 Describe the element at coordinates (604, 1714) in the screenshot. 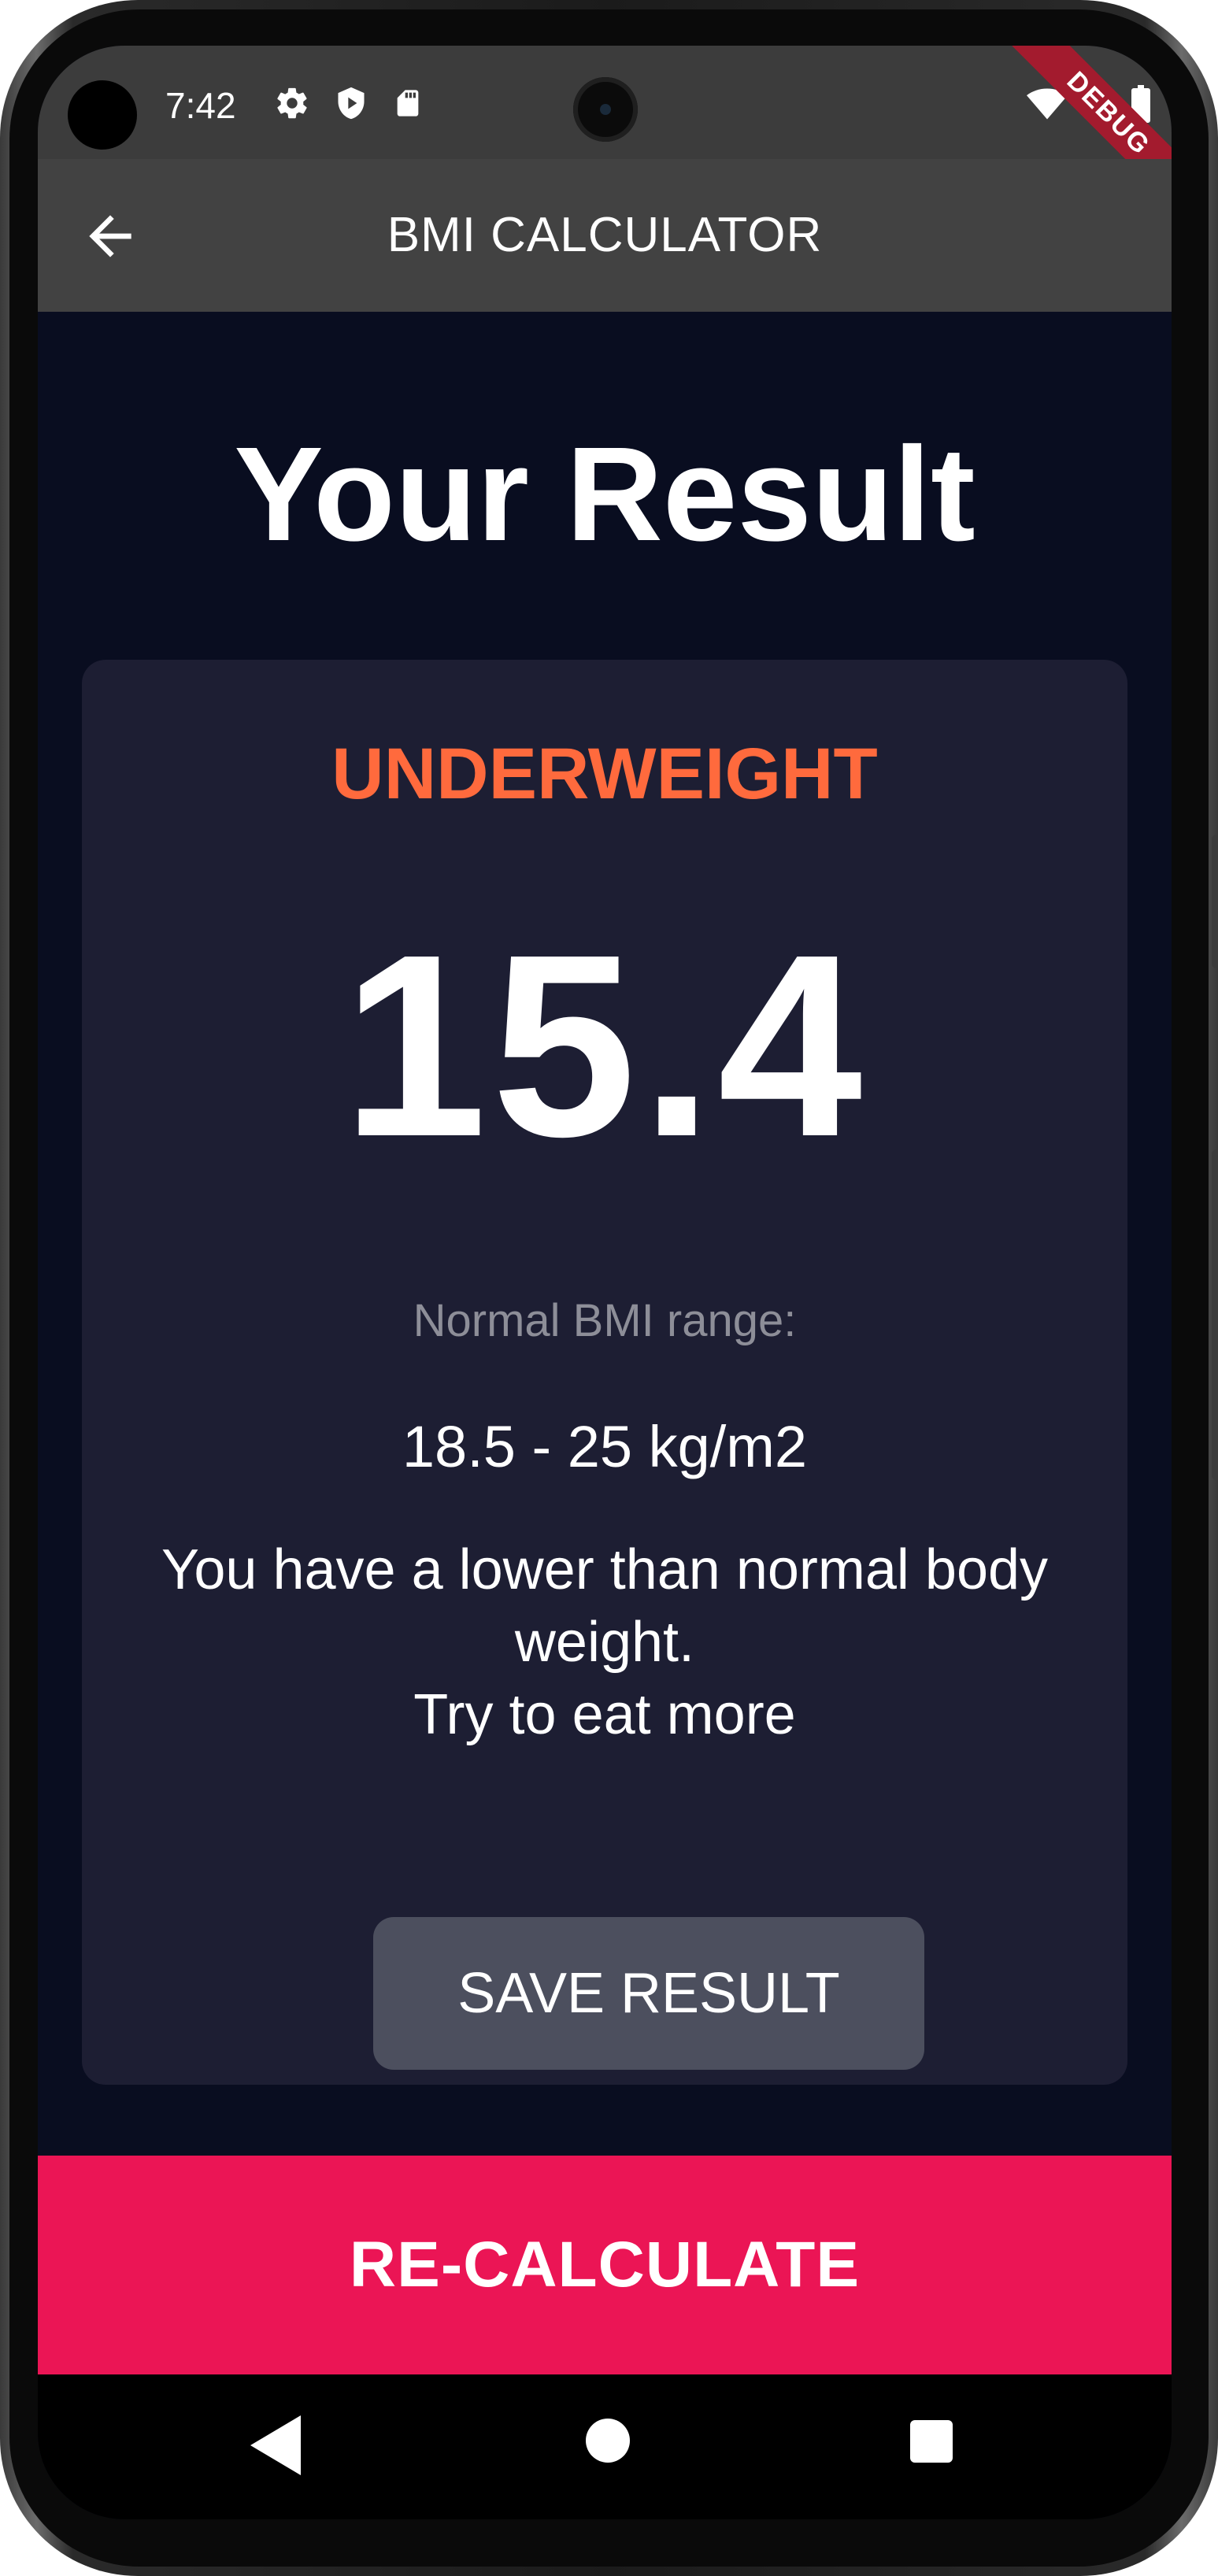

I see `result-message-line2: Try to eat more` at that location.